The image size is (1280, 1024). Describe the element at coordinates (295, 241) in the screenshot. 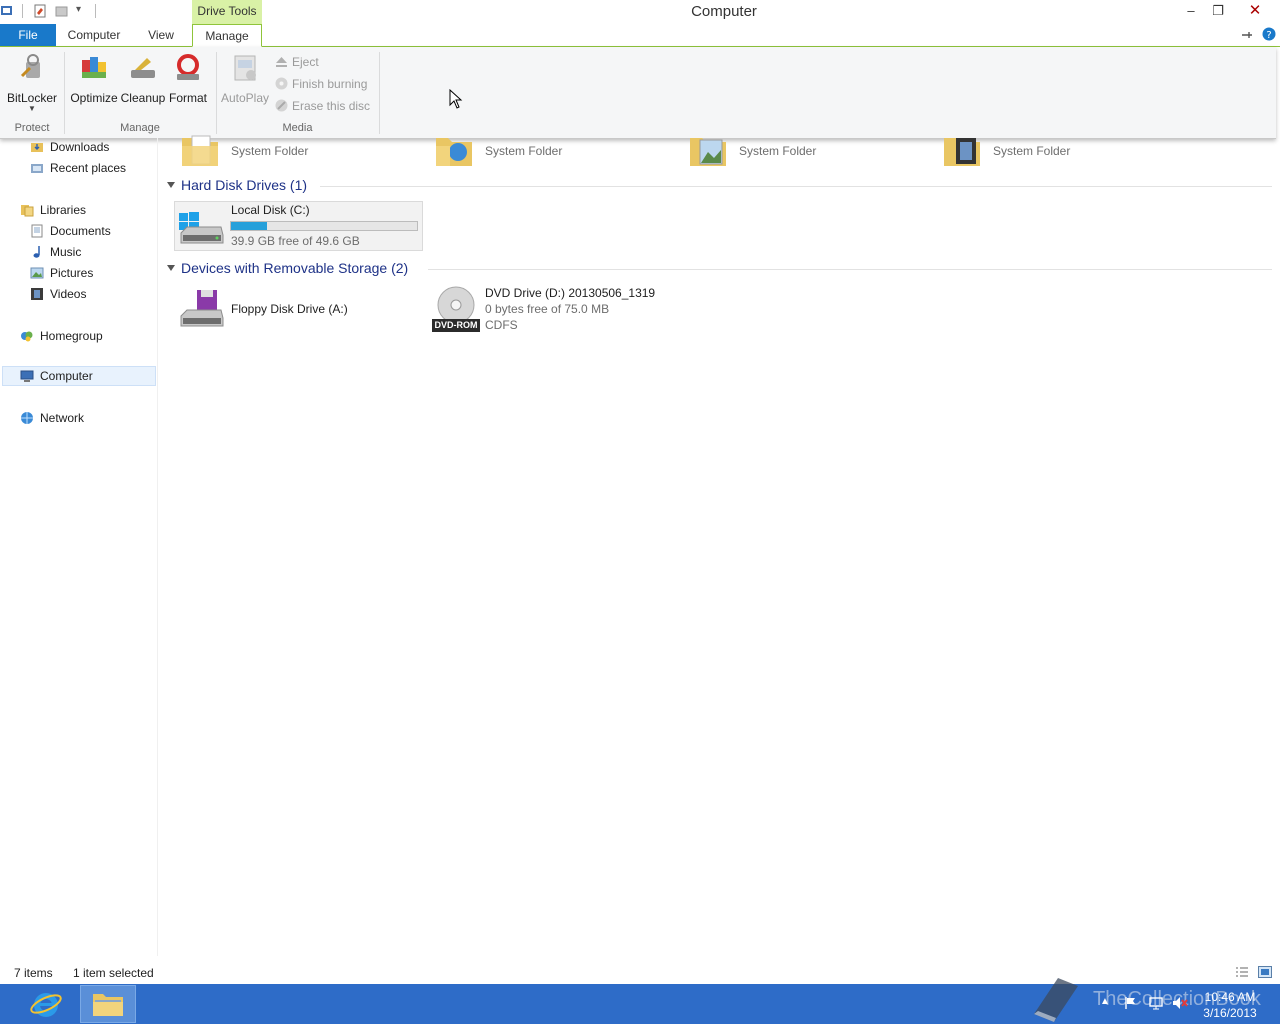

I see `drive-free-space: 39.9 GB free of 49.6 GB` at that location.